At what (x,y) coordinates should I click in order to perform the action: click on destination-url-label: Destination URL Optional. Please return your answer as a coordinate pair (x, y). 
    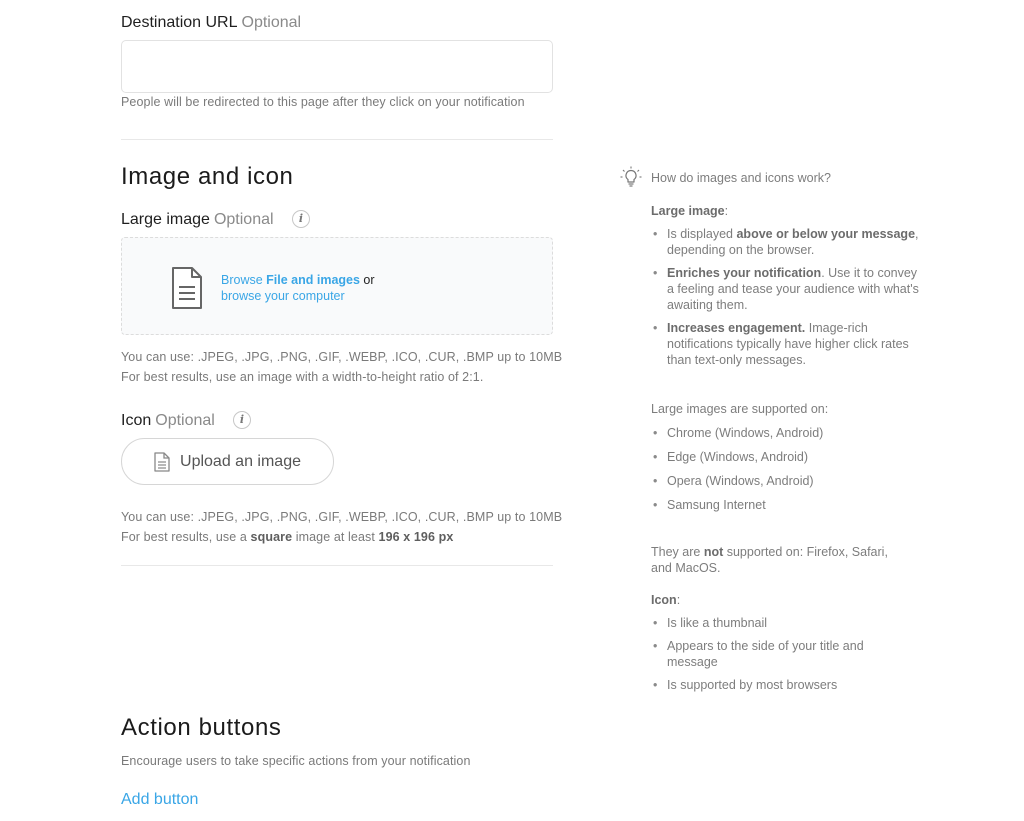
    Looking at the image, I should click on (211, 23).